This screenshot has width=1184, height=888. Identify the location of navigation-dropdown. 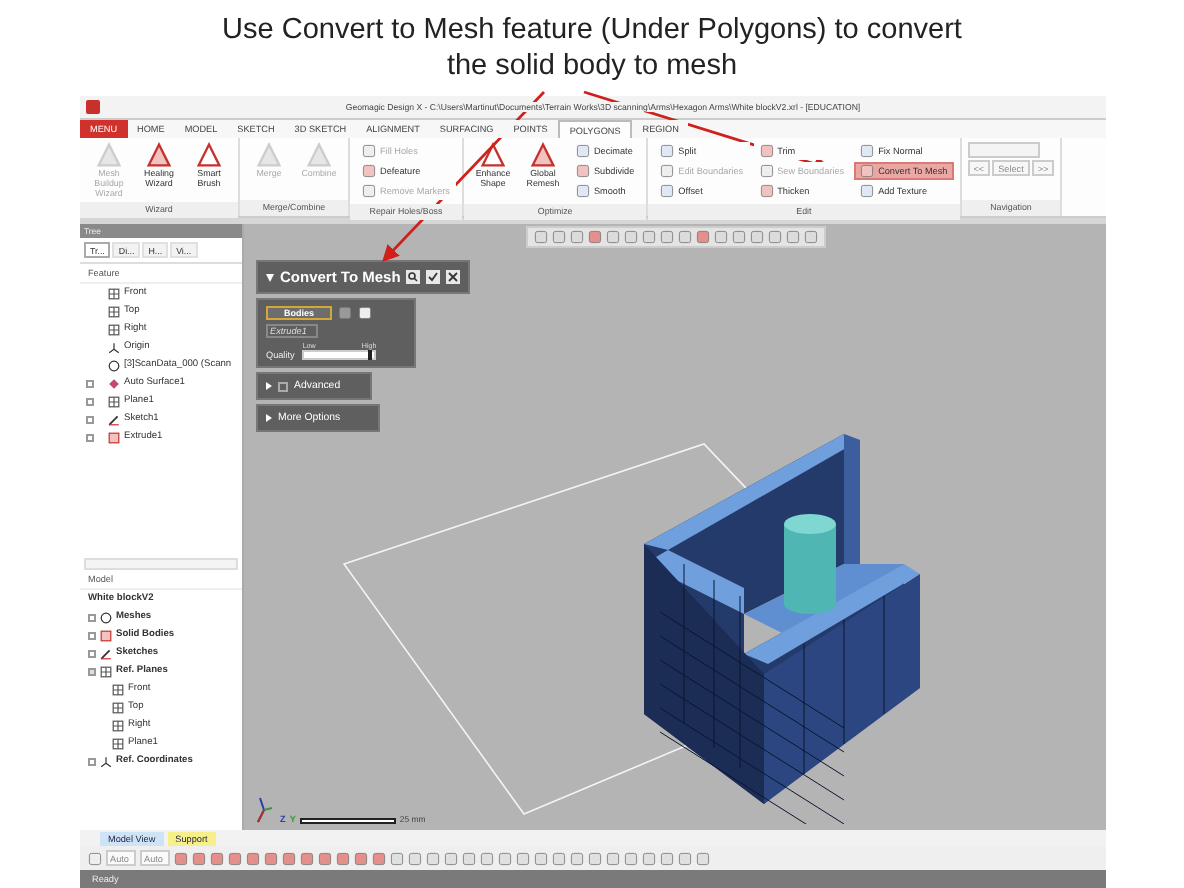
(1003, 150).